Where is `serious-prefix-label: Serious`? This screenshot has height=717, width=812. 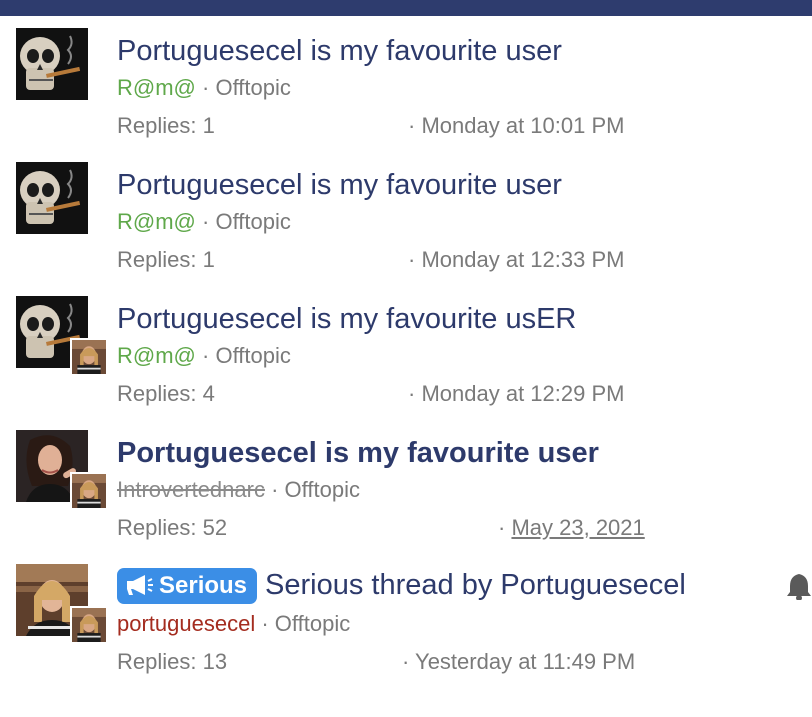 serious-prefix-label: Serious is located at coordinates (187, 586).